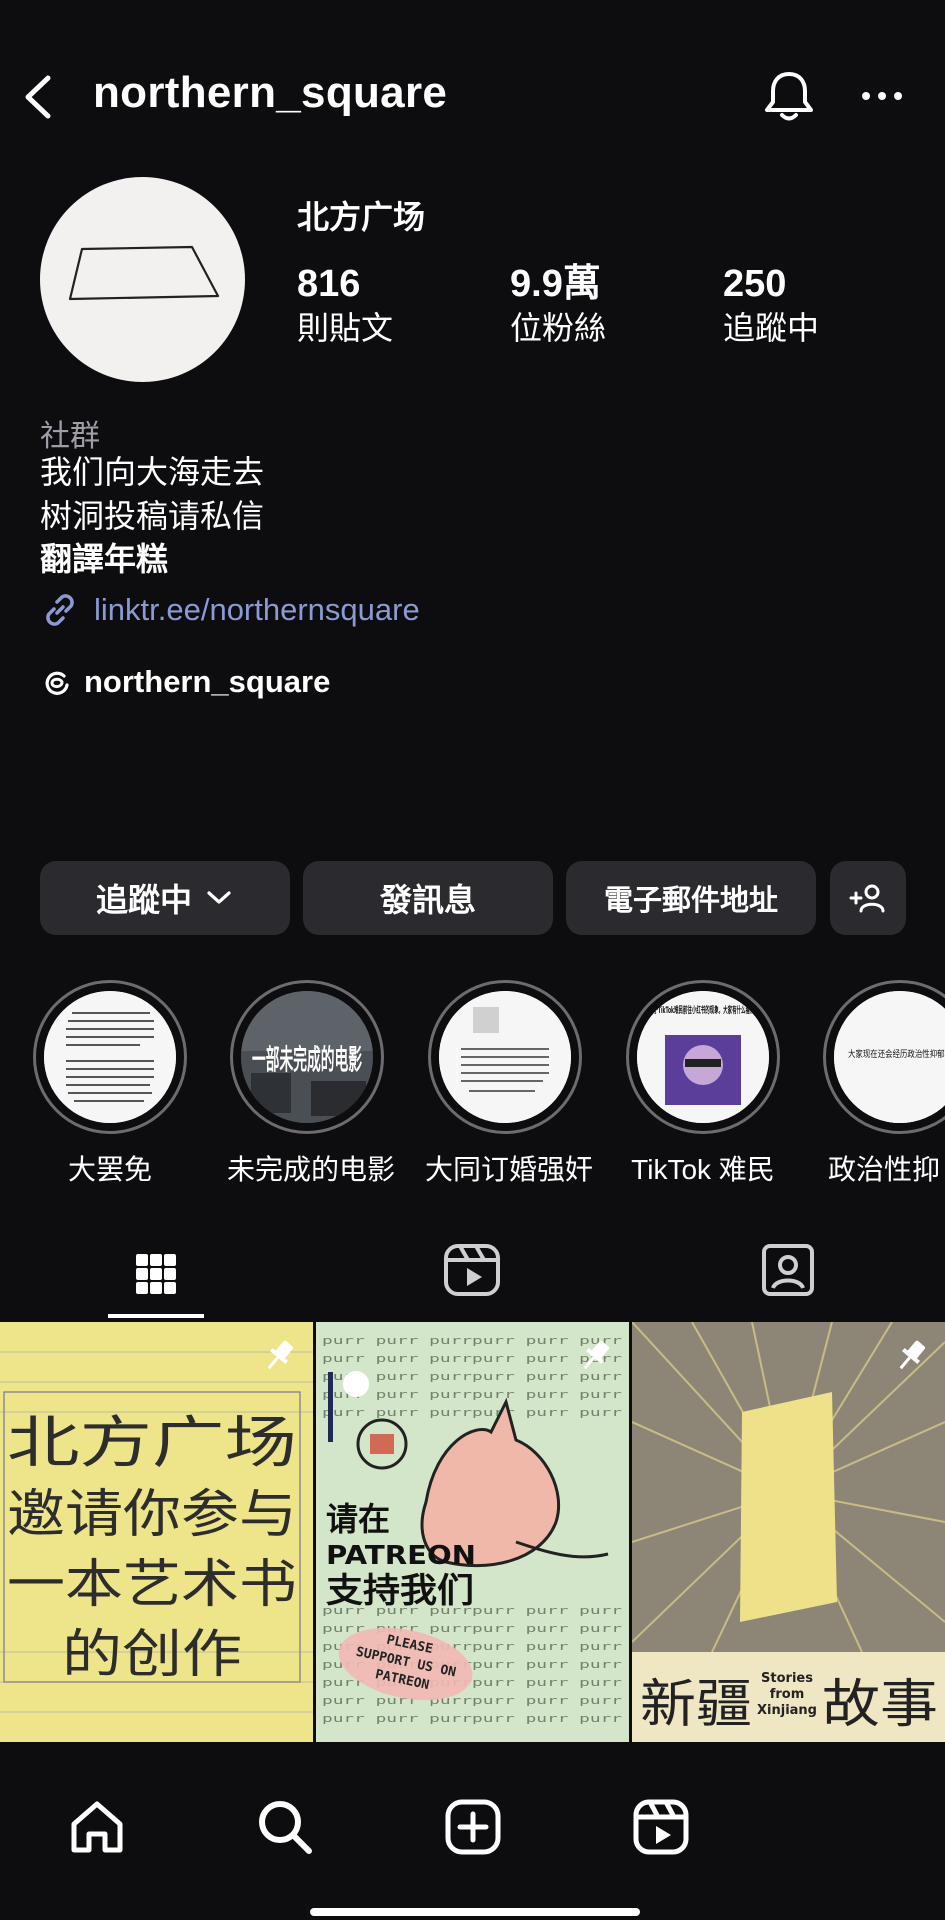  I want to click on post-thumbnail: 新疆 故事 Stories from Xinjiang, so click(788, 1532).